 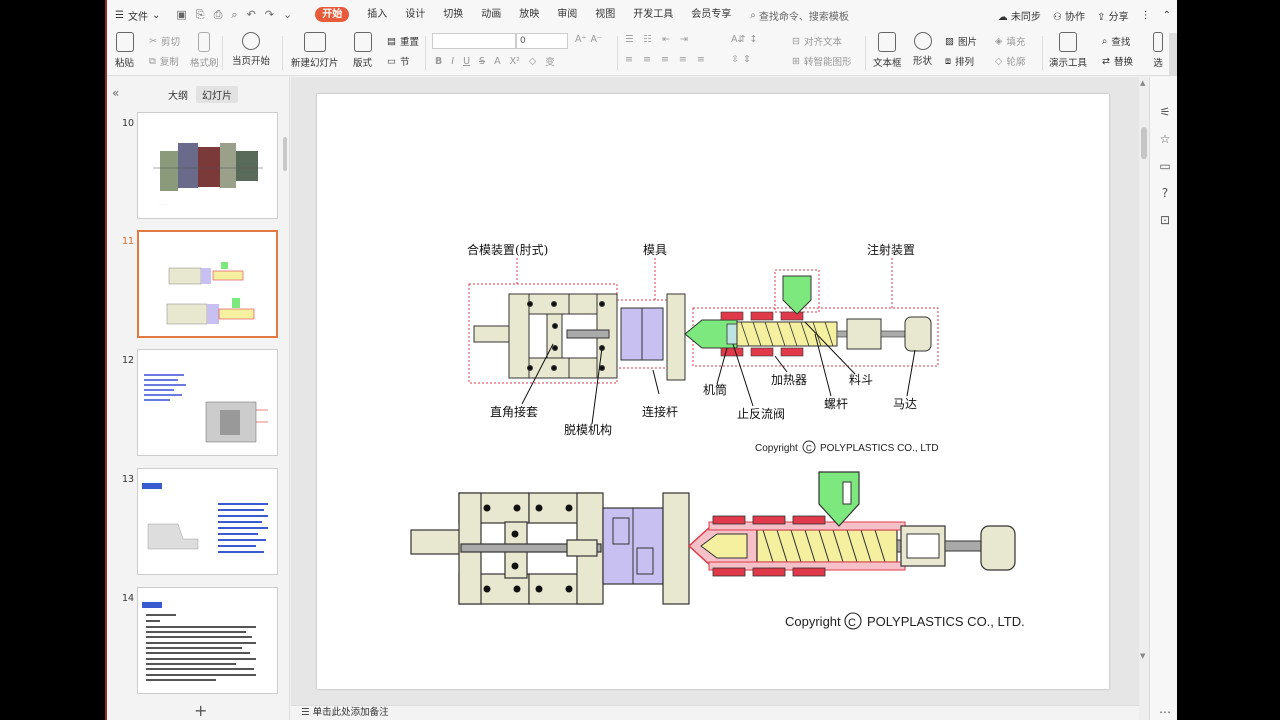 What do you see at coordinates (653, 15) in the screenshot?
I see `tab-developer: 开发工具` at bounding box center [653, 15].